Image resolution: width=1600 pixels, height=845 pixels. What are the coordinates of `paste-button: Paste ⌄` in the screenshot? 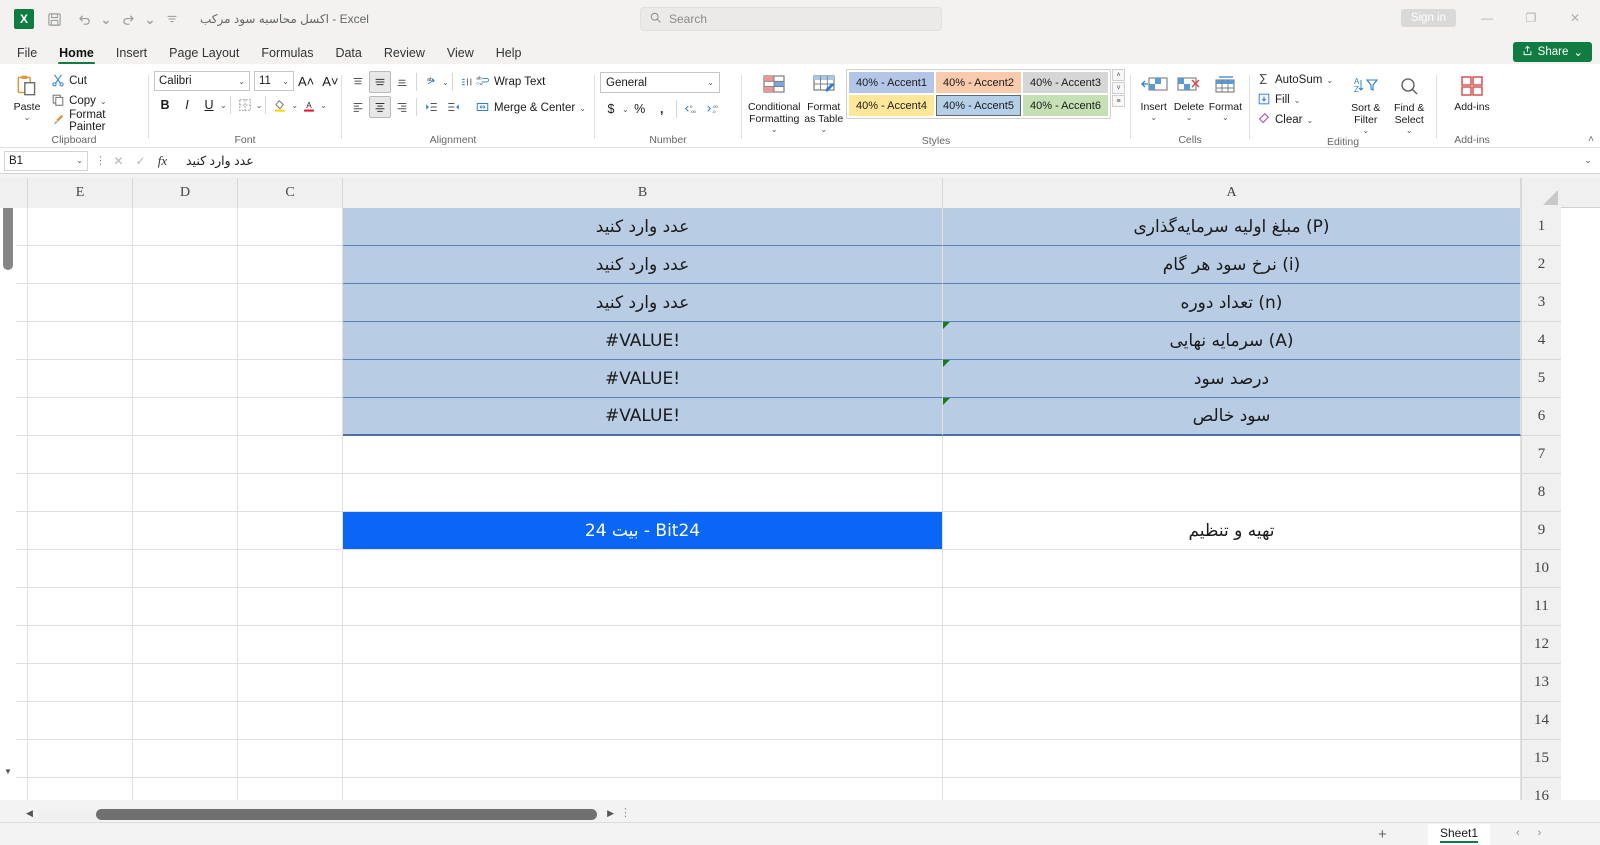 It's located at (27, 95).